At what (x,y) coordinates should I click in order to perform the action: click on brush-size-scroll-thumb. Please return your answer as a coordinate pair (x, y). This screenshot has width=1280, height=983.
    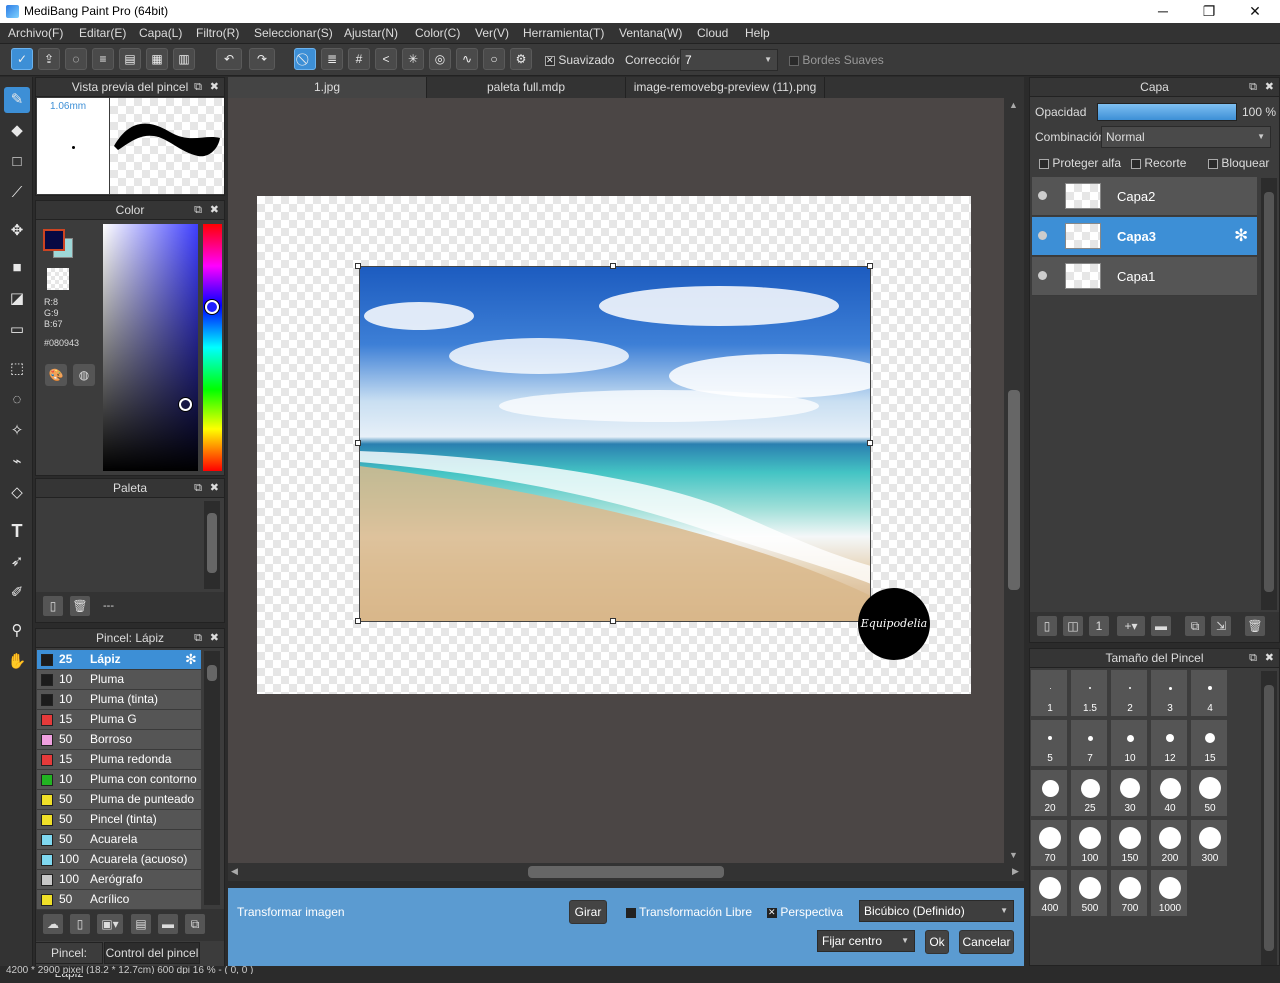
    Looking at the image, I should click on (1269, 818).